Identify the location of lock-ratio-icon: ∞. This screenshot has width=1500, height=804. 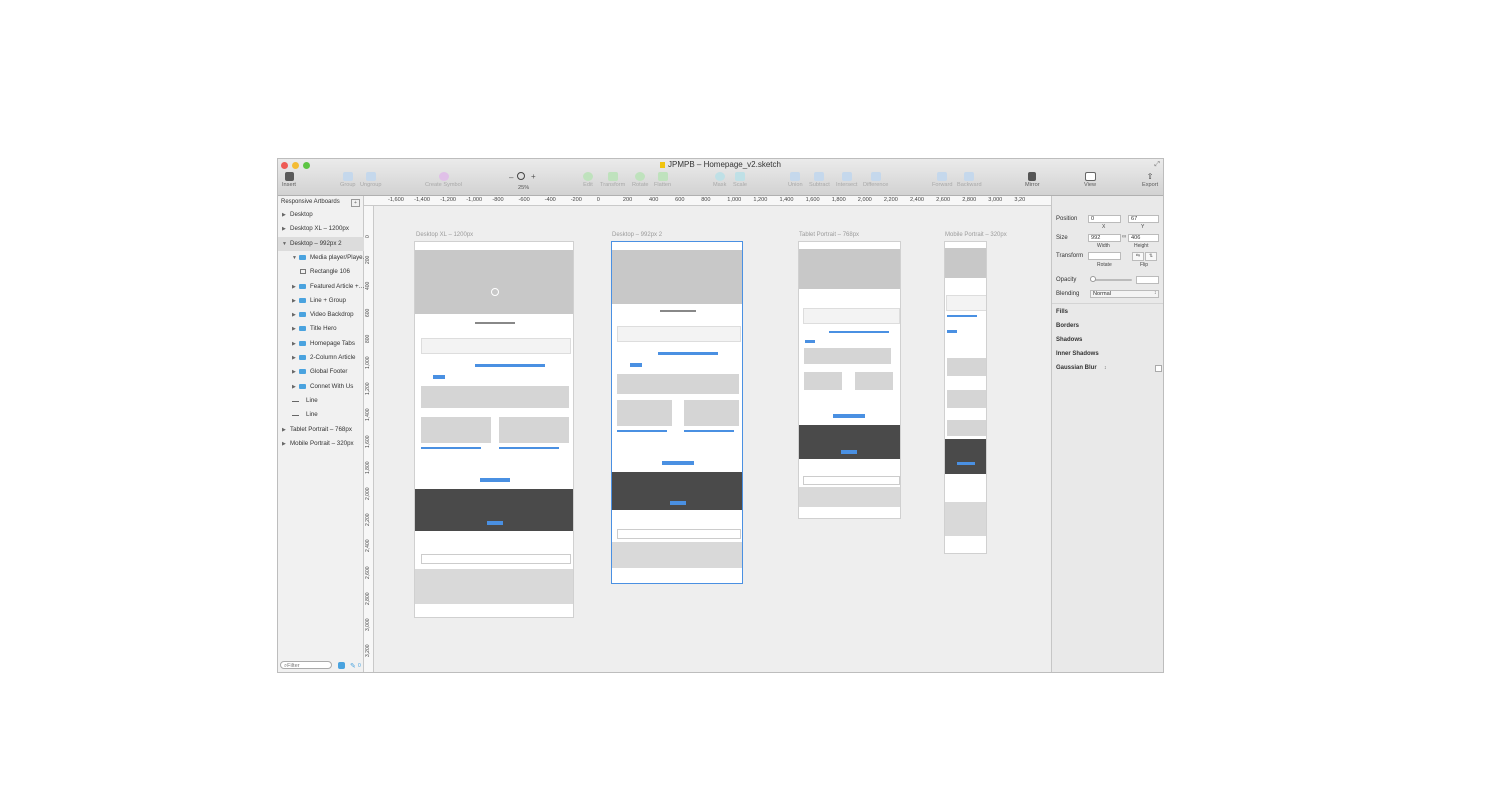
(1124, 237).